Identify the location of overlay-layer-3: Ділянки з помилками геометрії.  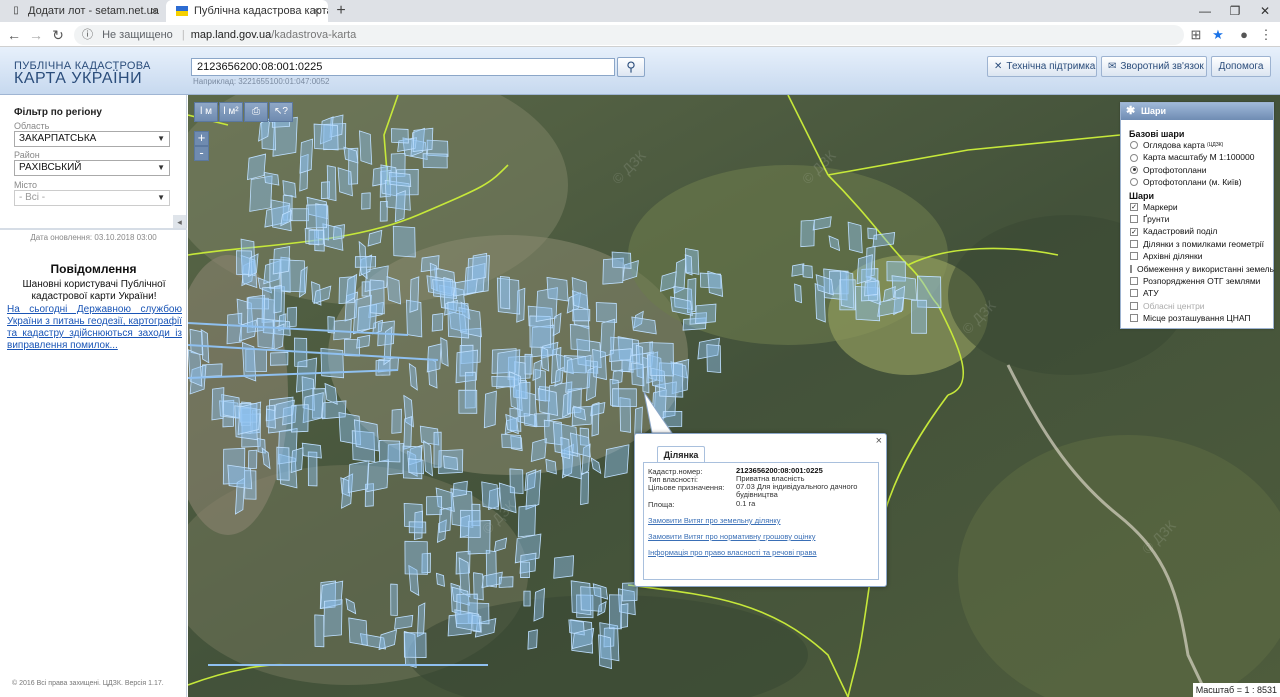
(1201, 244).